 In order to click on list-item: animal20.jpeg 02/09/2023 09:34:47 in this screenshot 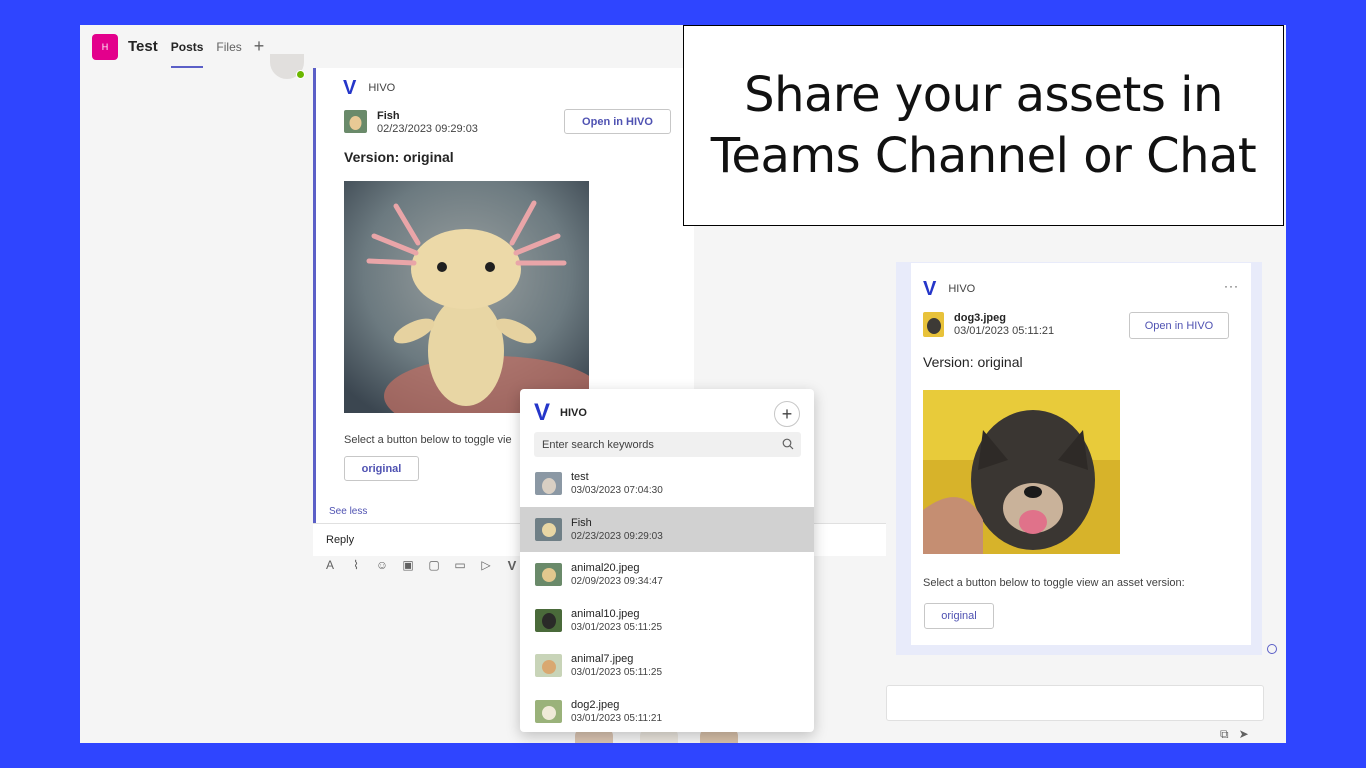, I will do `click(667, 575)`.